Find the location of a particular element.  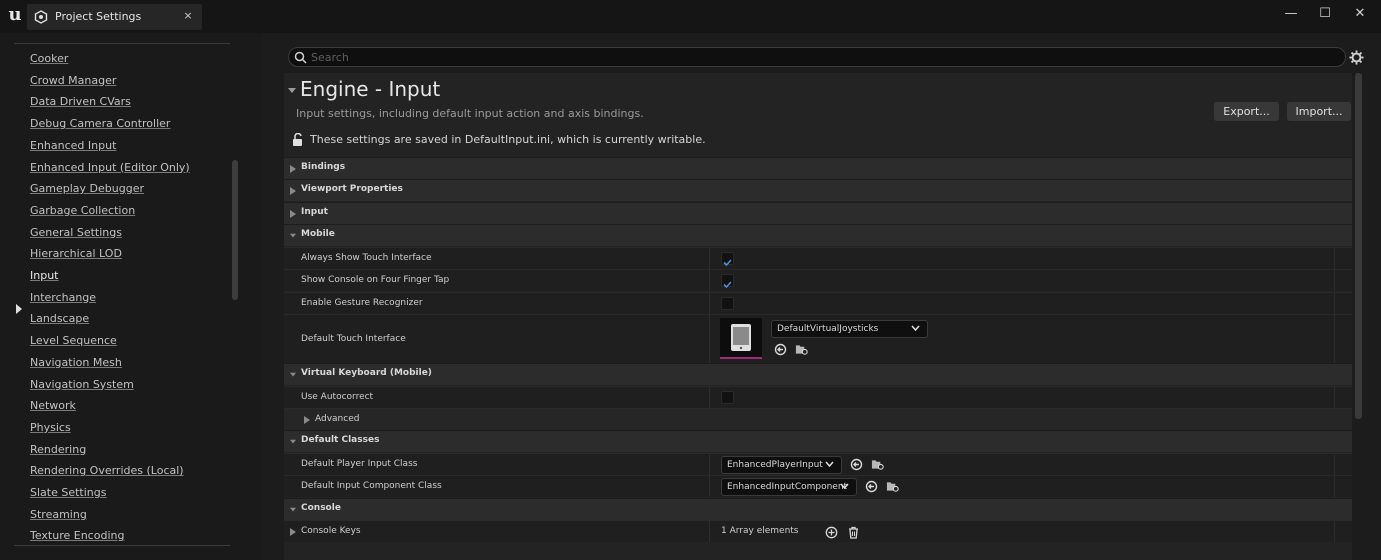

sidebar-item-crowd-manager: Crowd Manager is located at coordinates (73, 81).